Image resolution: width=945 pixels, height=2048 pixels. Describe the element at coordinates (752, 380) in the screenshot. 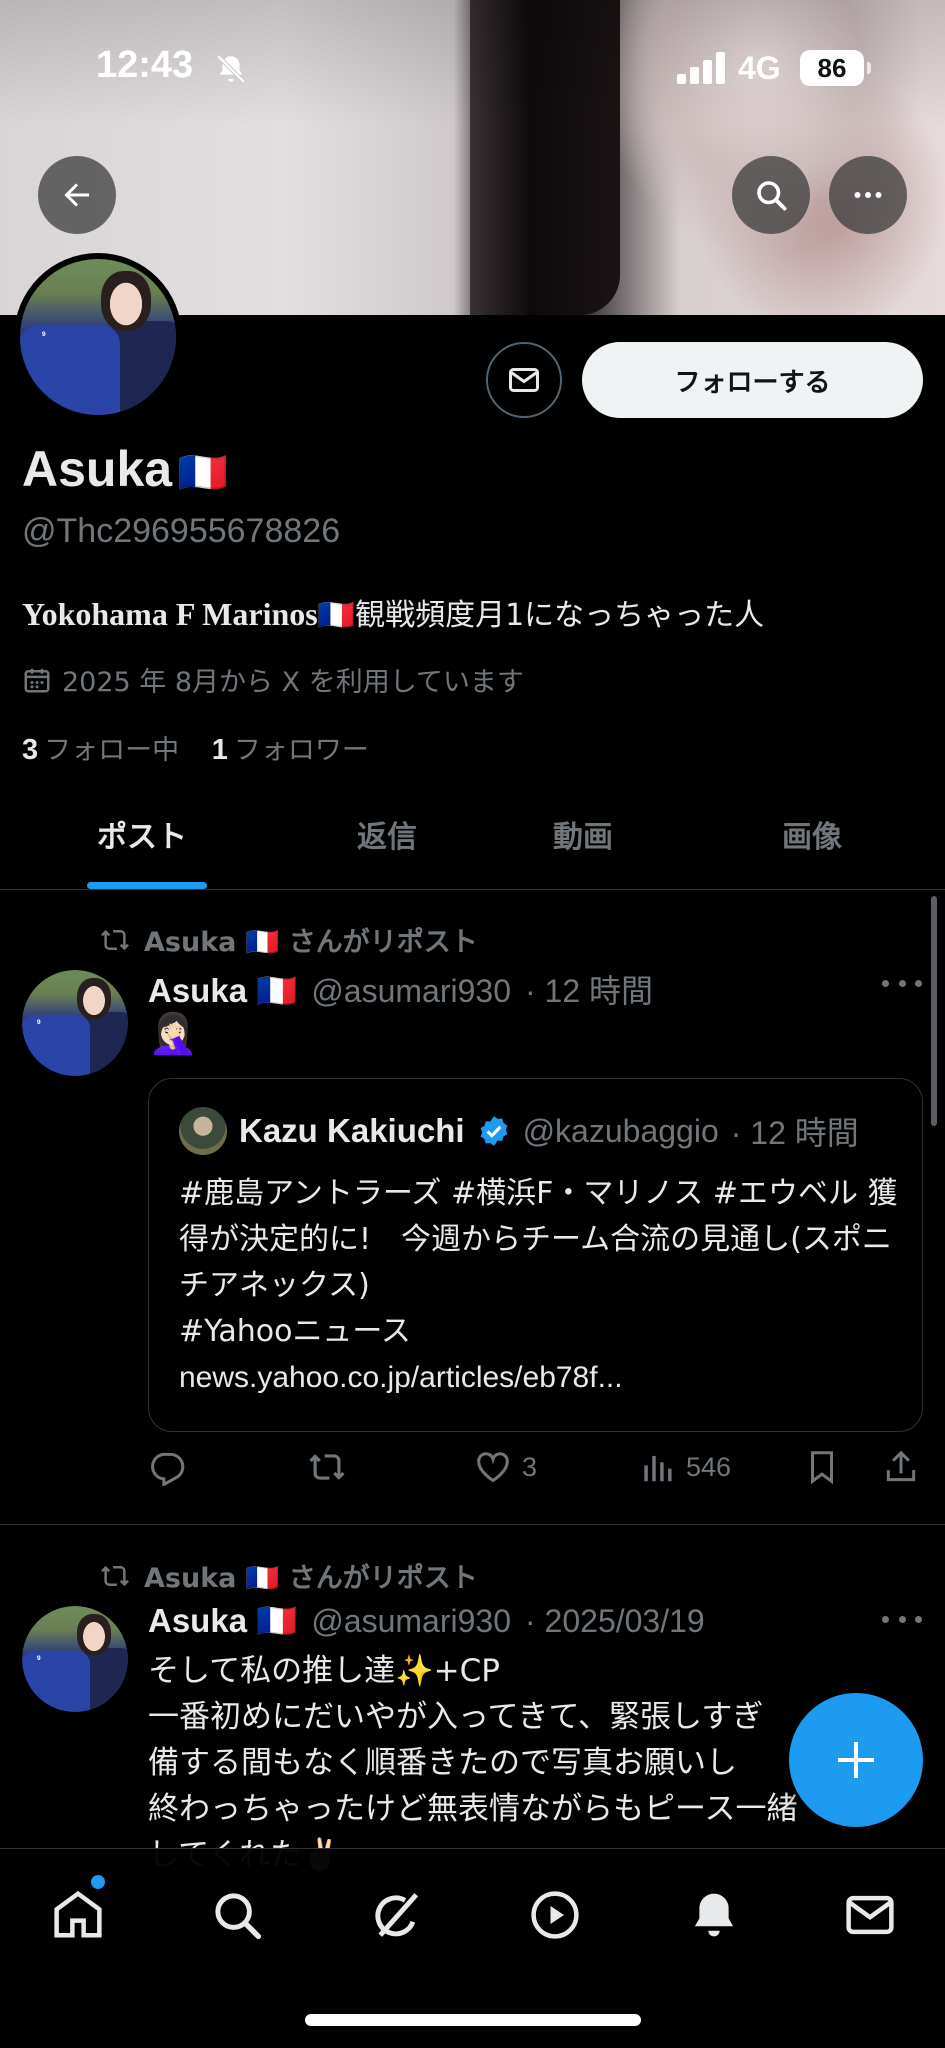

I see `follow-button: フォローする` at that location.